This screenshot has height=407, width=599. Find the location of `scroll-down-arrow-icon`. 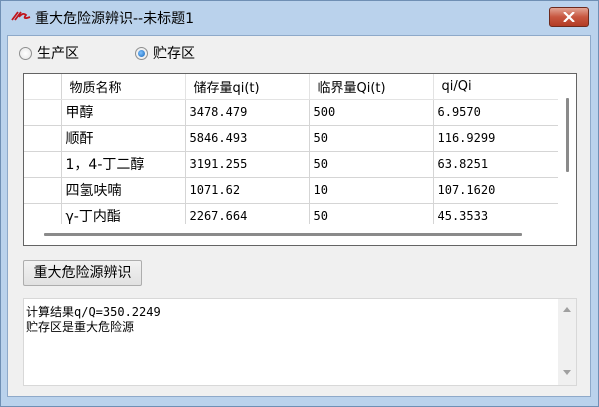

scroll-down-arrow-icon is located at coordinates (567, 372).